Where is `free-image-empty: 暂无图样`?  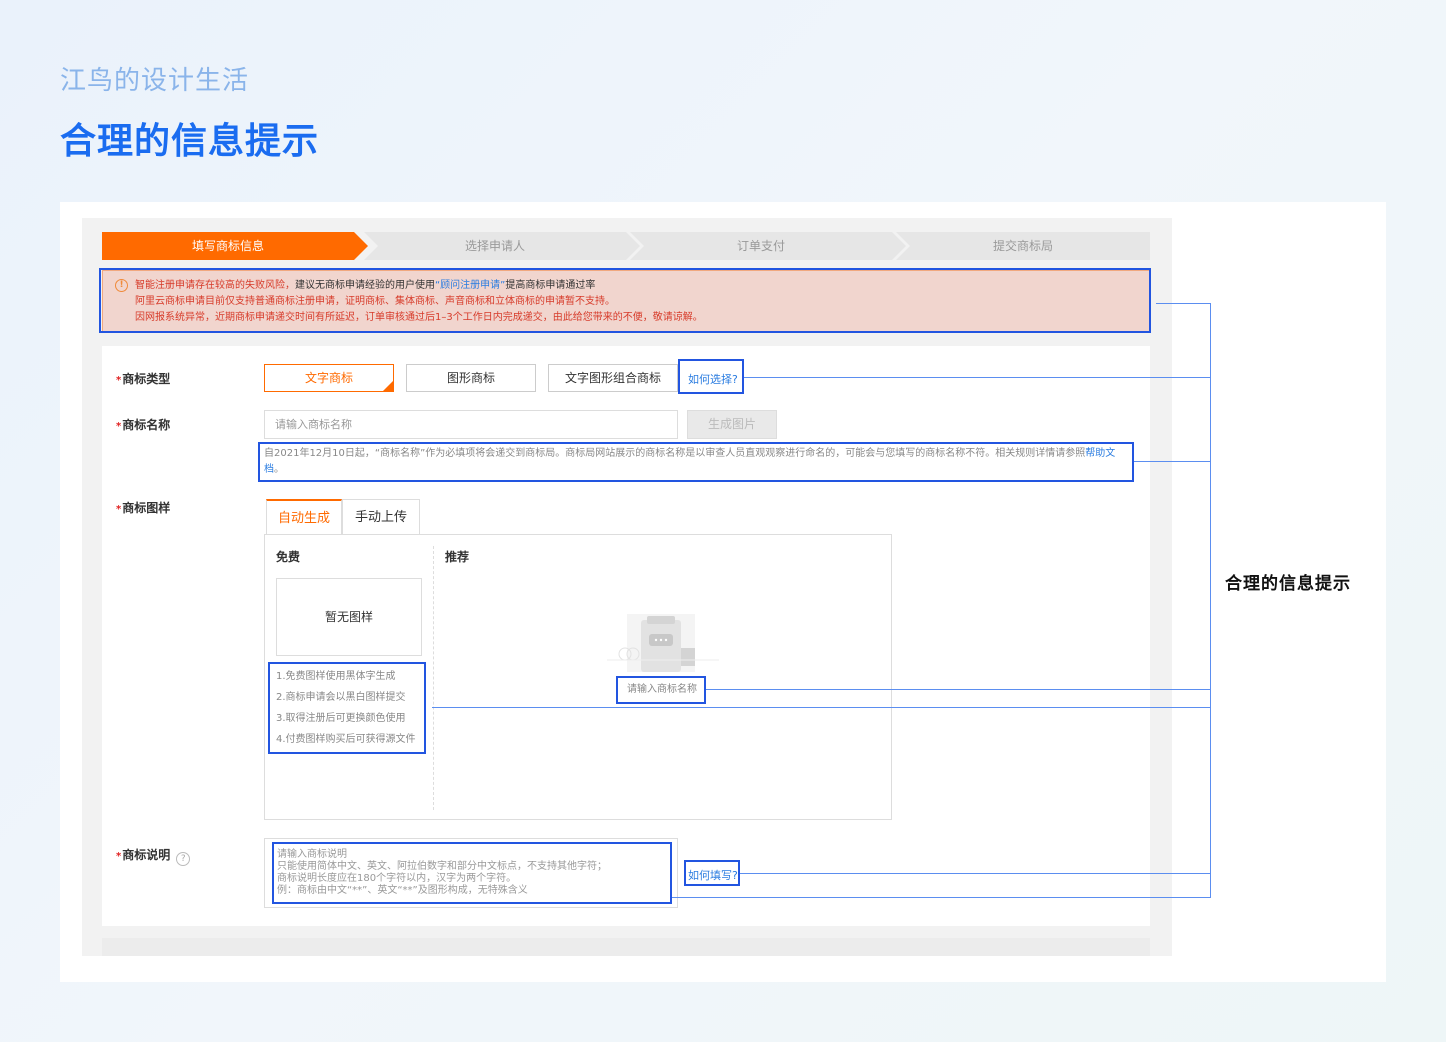 free-image-empty: 暂无图样 is located at coordinates (349, 617).